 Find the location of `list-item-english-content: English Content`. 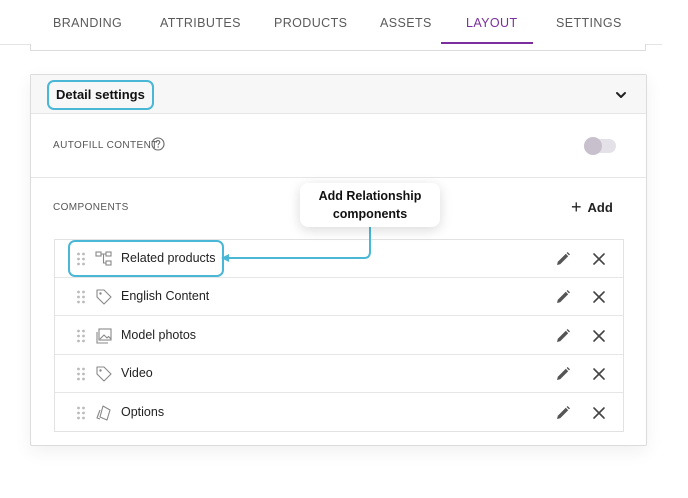

list-item-english-content: English Content is located at coordinates (339, 297).